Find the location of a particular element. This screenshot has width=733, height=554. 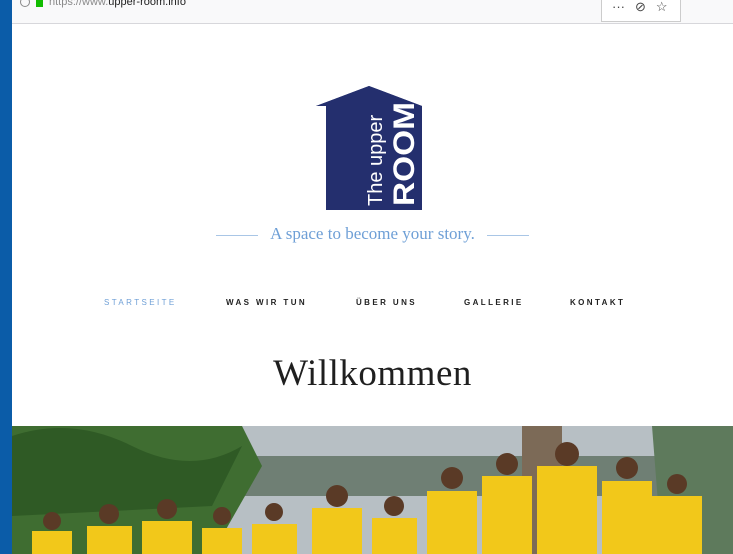

page-actions-menu-icon: ··· is located at coordinates (618, 7).